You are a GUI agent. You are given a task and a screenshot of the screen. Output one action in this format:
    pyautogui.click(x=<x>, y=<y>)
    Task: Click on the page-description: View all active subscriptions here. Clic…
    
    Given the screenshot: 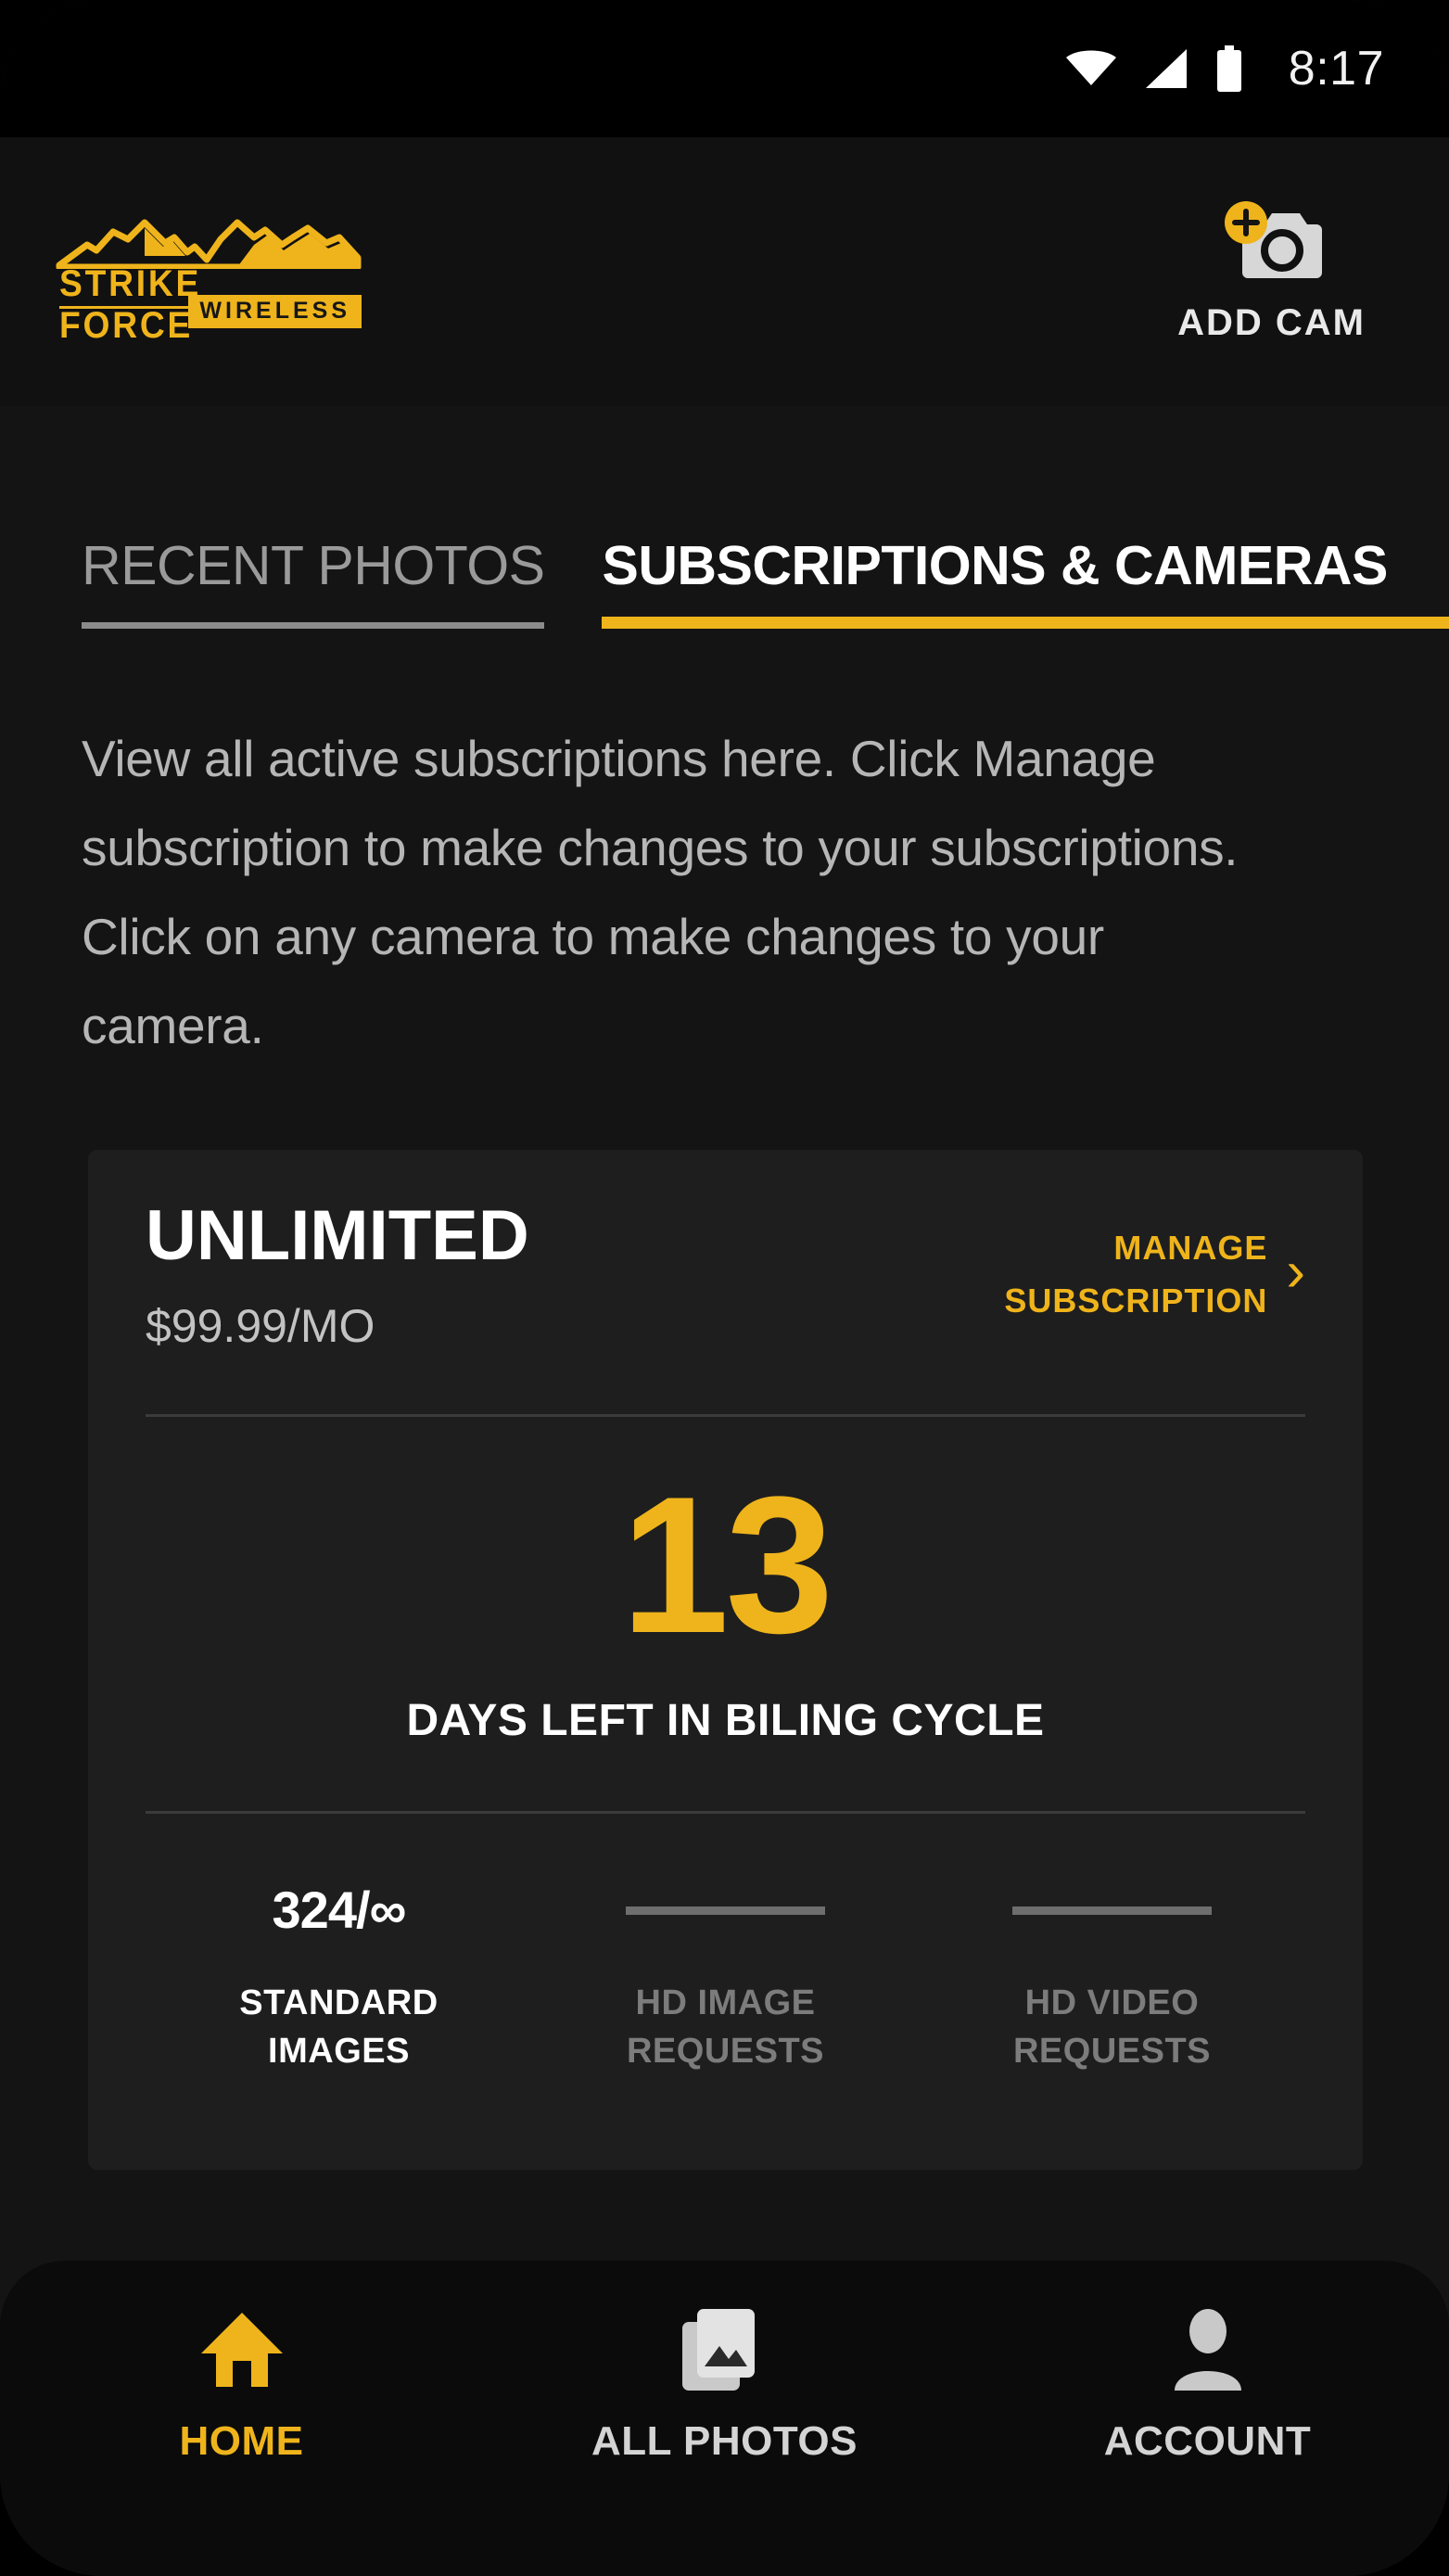 What is the action you would take?
    pyautogui.click(x=660, y=892)
    